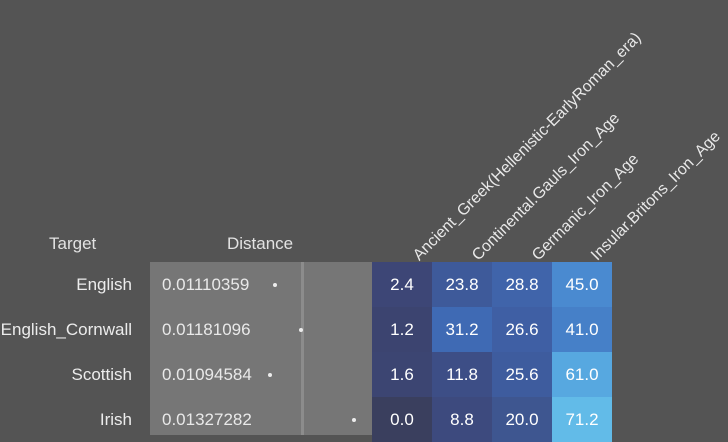 The image size is (728, 442). I want to click on heatmap-cell: 1.6, so click(402, 374).